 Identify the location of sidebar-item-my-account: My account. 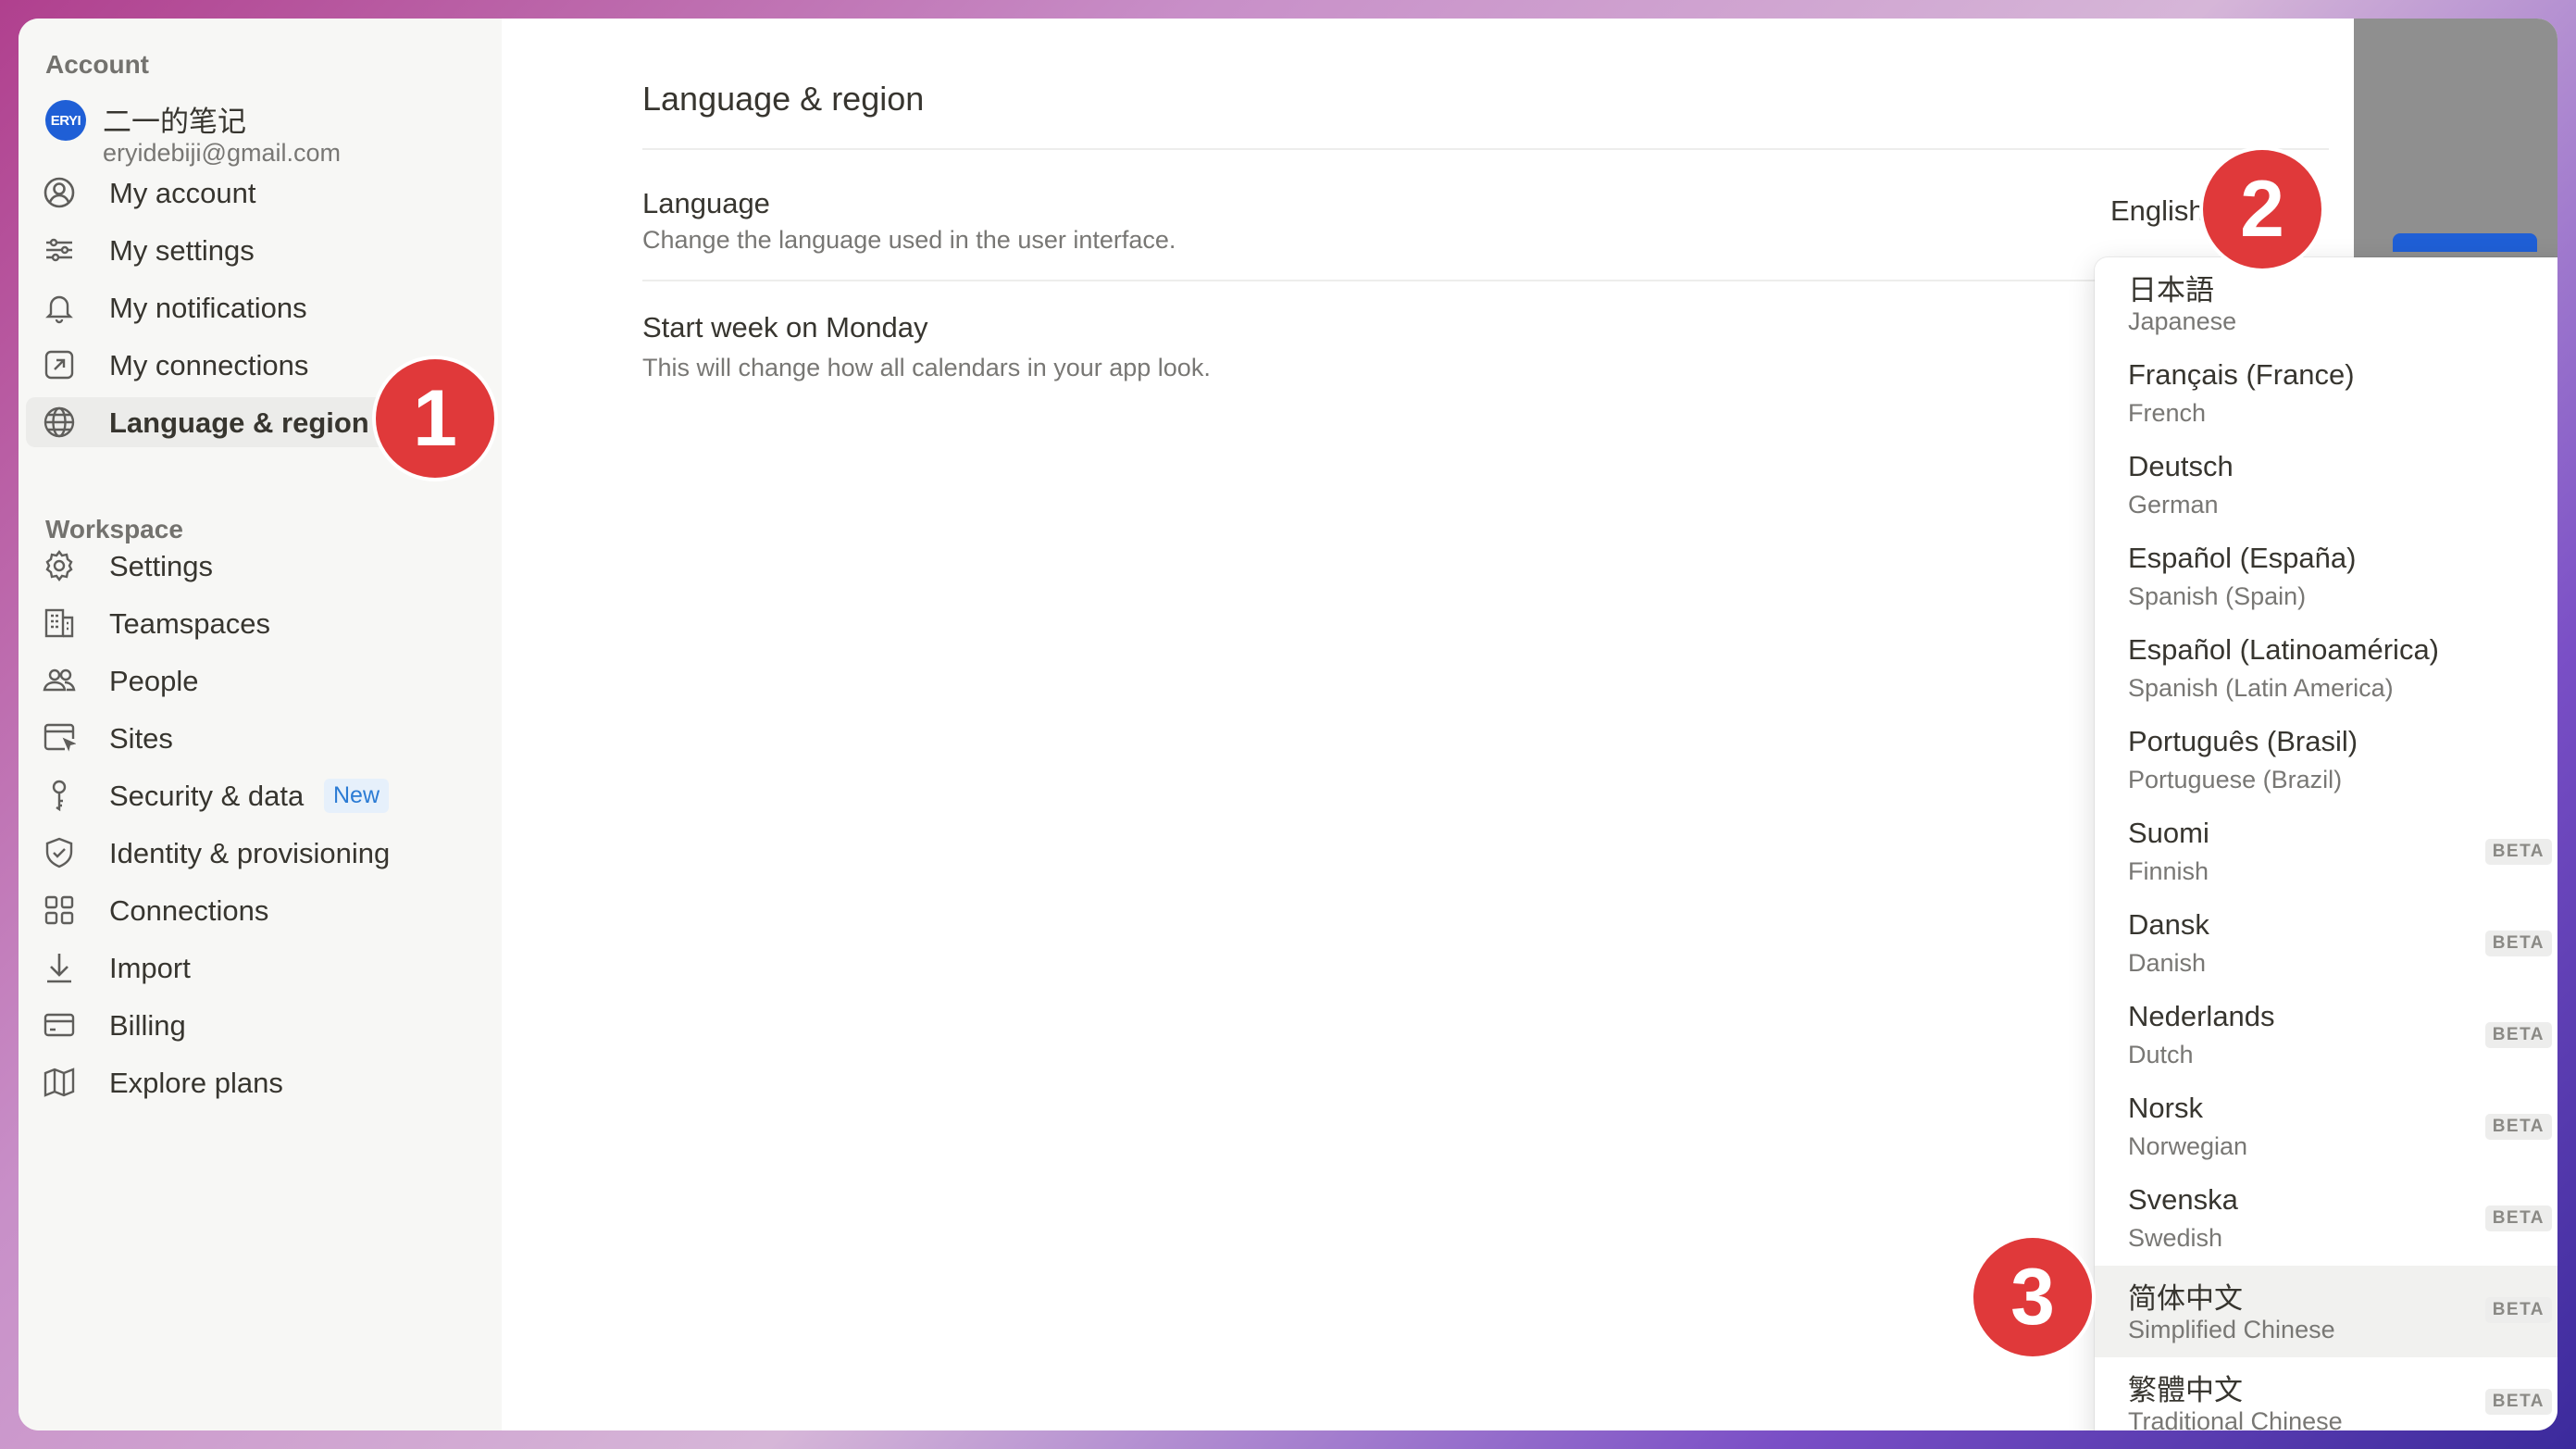
(260, 193).